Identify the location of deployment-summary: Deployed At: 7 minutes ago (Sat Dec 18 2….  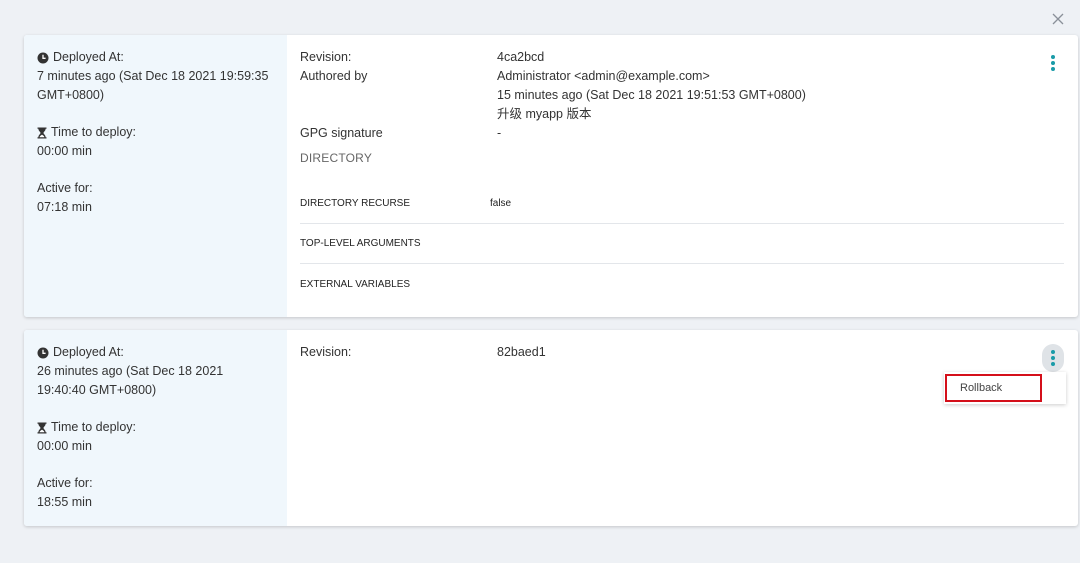
(155, 176).